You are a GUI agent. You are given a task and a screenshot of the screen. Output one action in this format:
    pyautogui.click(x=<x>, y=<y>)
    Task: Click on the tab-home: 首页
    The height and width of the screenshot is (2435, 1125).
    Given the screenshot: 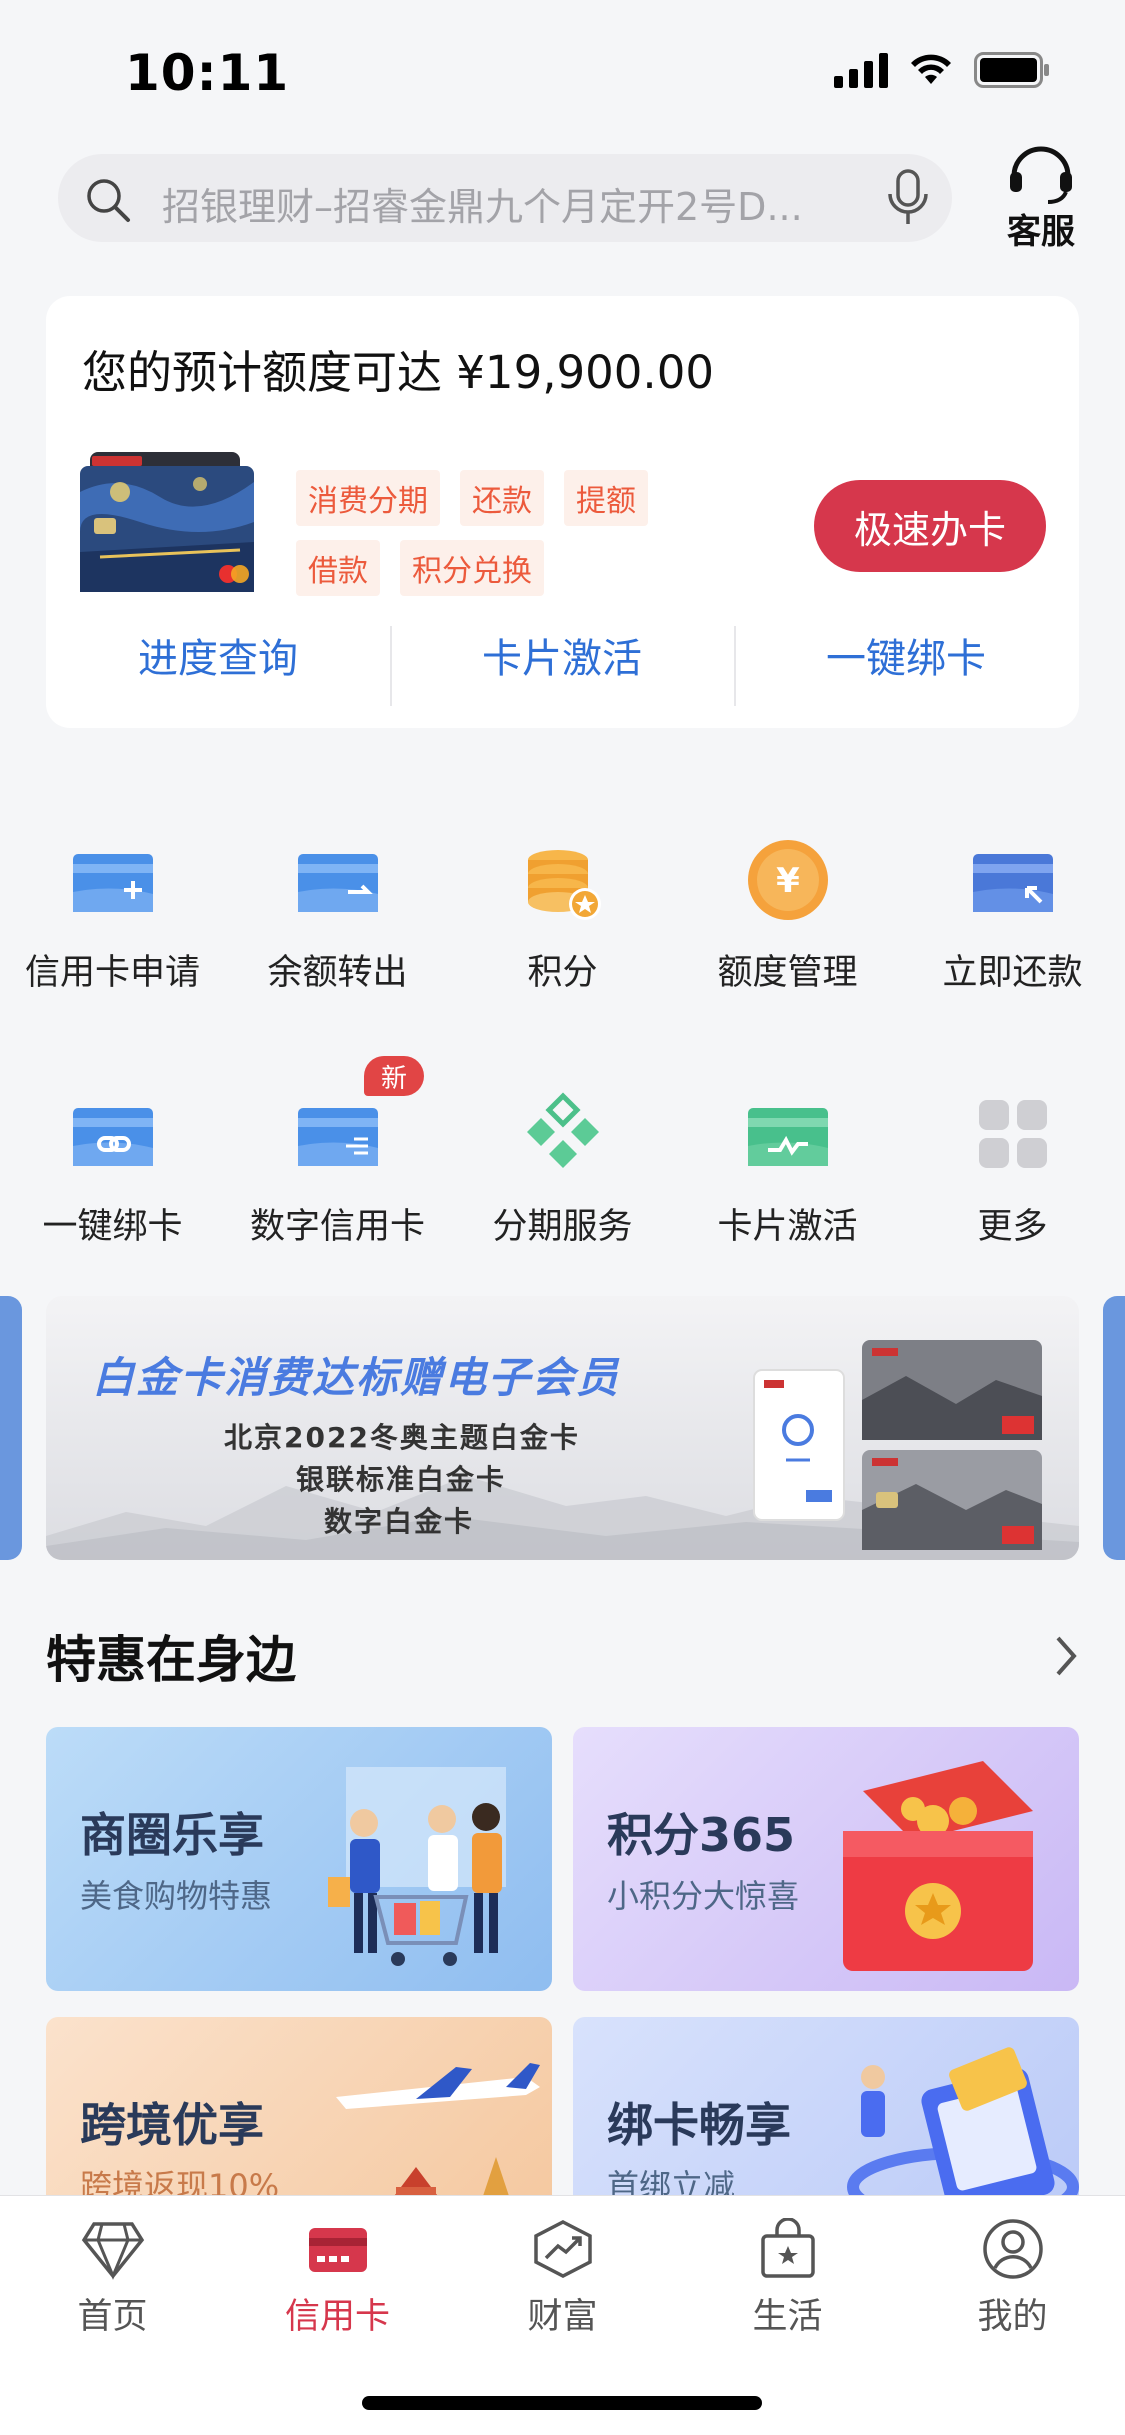 What is the action you would take?
    pyautogui.click(x=112, y=2278)
    